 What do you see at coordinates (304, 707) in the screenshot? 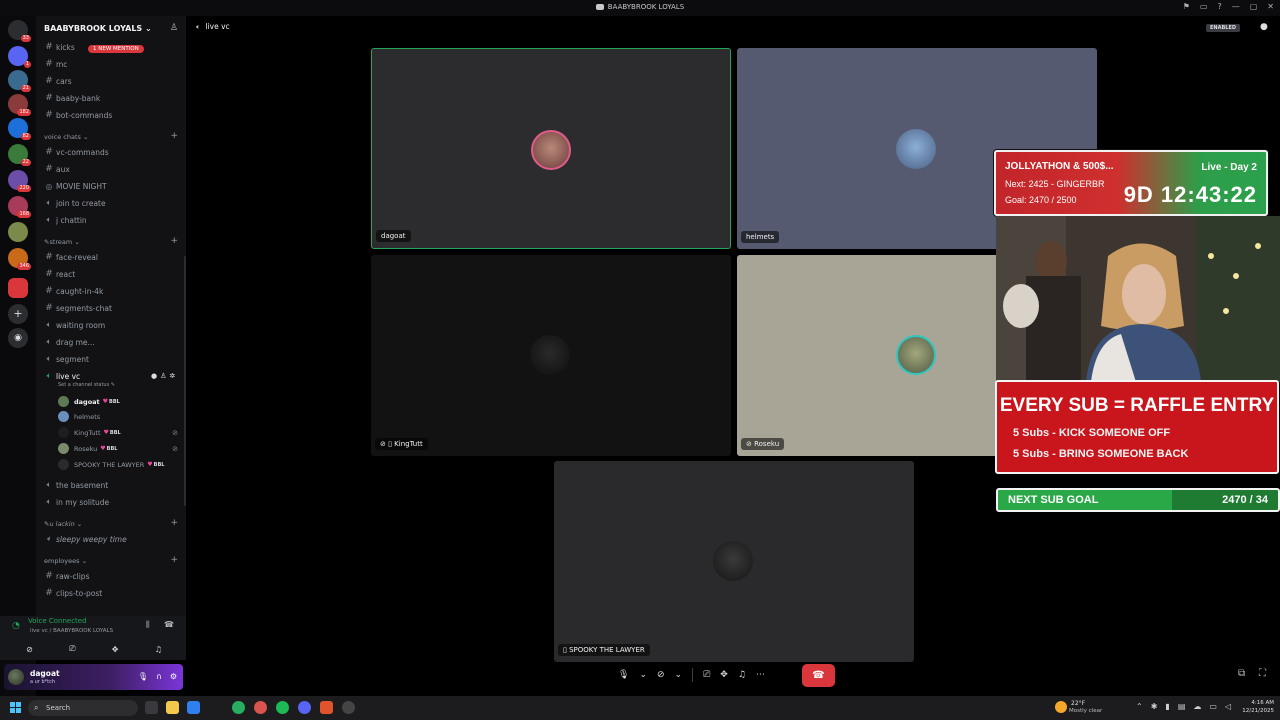
I see `discord-icon` at bounding box center [304, 707].